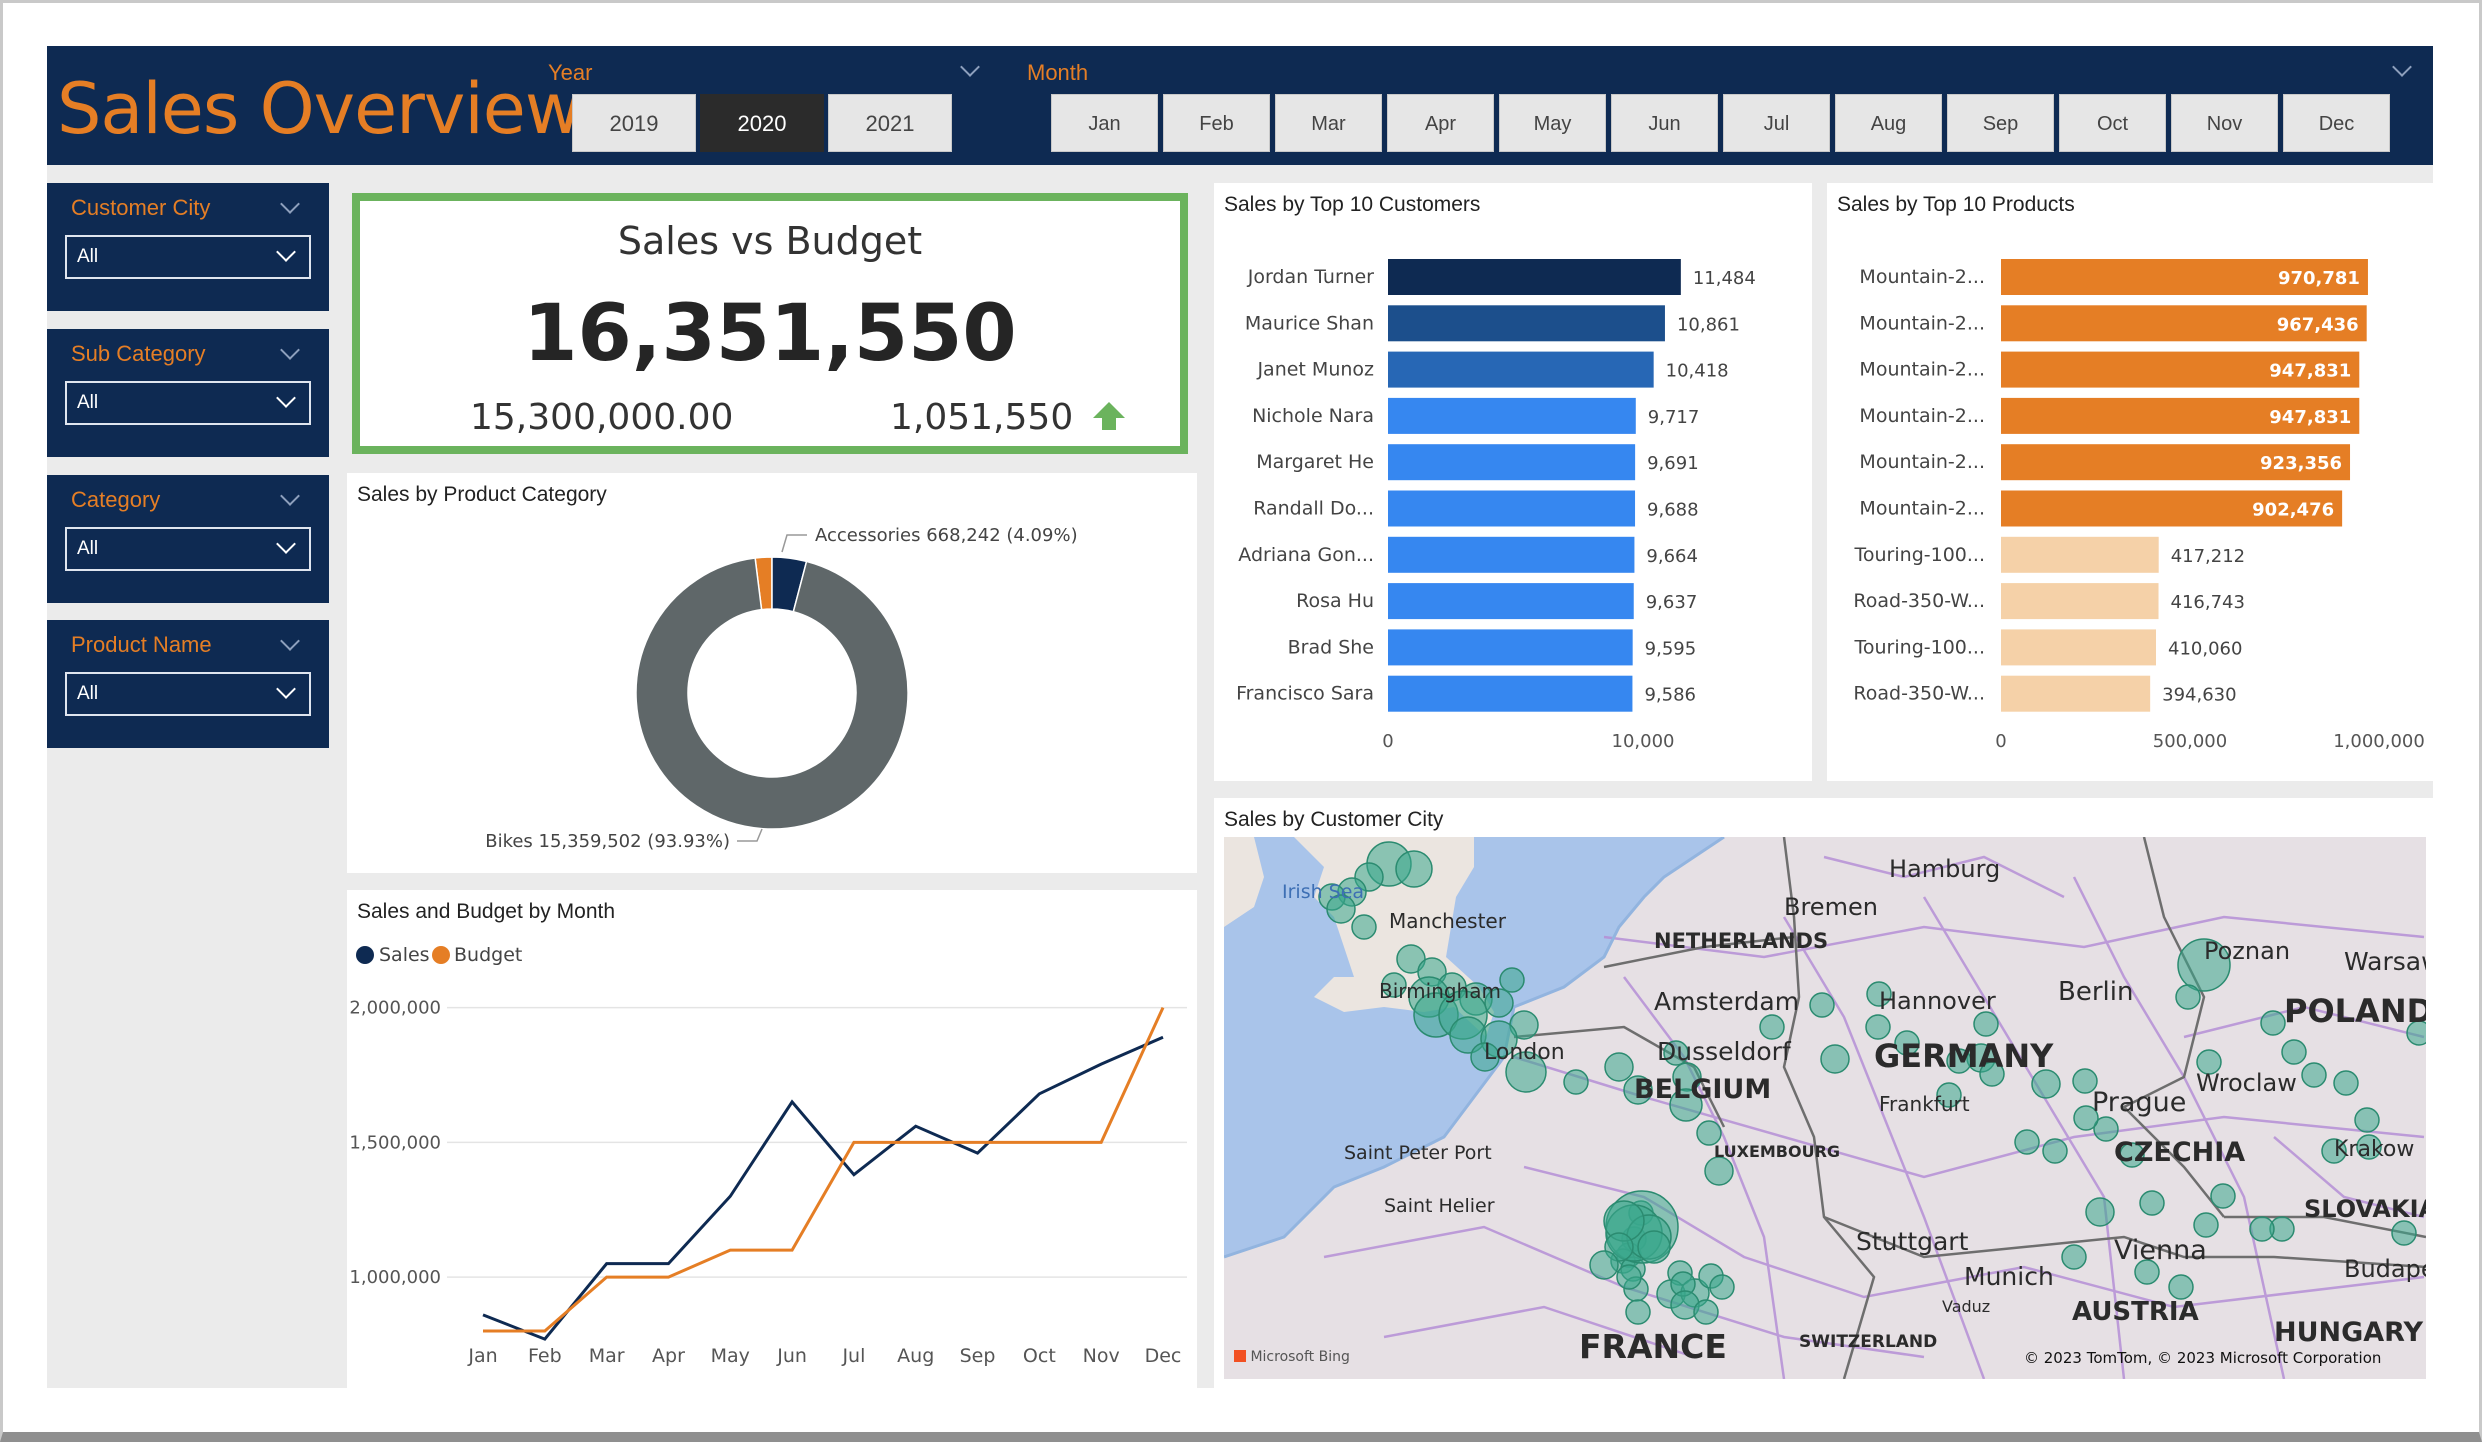 The height and width of the screenshot is (1442, 2482). I want to click on month-button-oct: Oct, so click(2112, 123).